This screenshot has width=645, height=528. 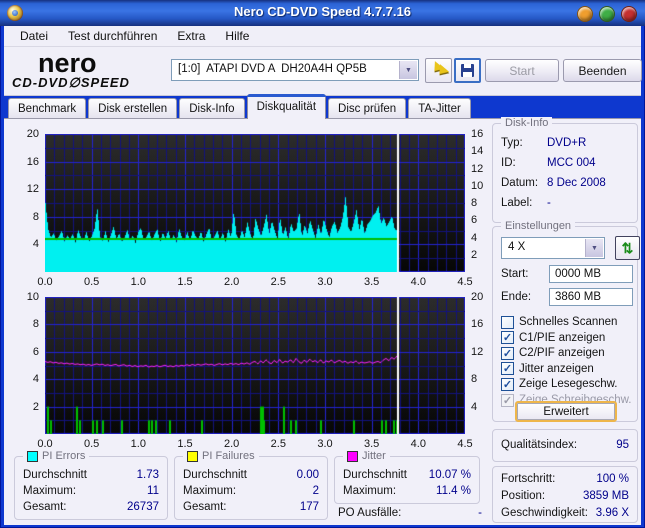 What do you see at coordinates (322, 36) in the screenshot?
I see `menubar: Datei Test durchführen Extra Hilfe` at bounding box center [322, 36].